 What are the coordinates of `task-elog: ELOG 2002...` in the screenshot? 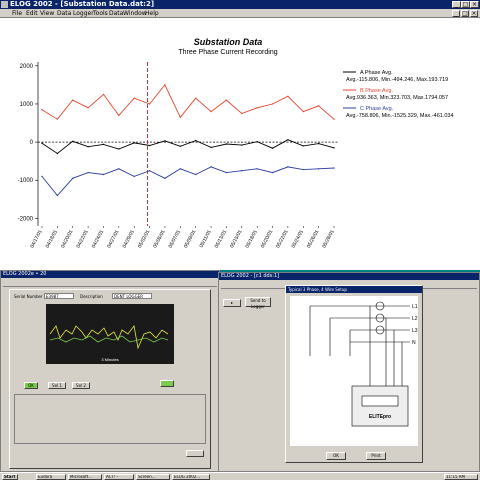 It's located at (191, 477).